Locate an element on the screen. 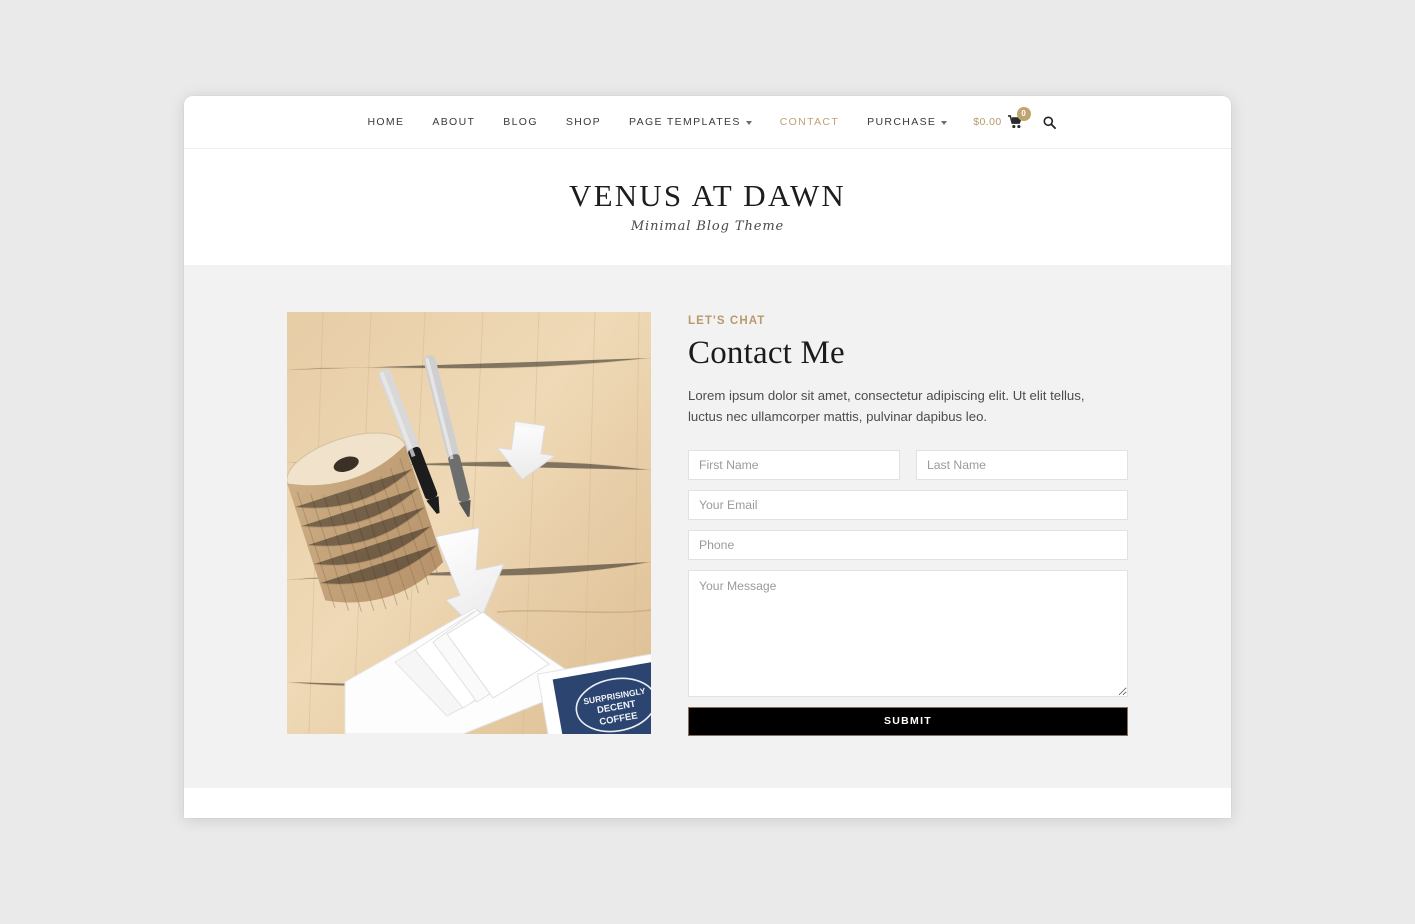 This screenshot has width=1415, height=924. desk-photo-illustration: SURPRISINGLY DECENT COFFEE is located at coordinates (469, 523).